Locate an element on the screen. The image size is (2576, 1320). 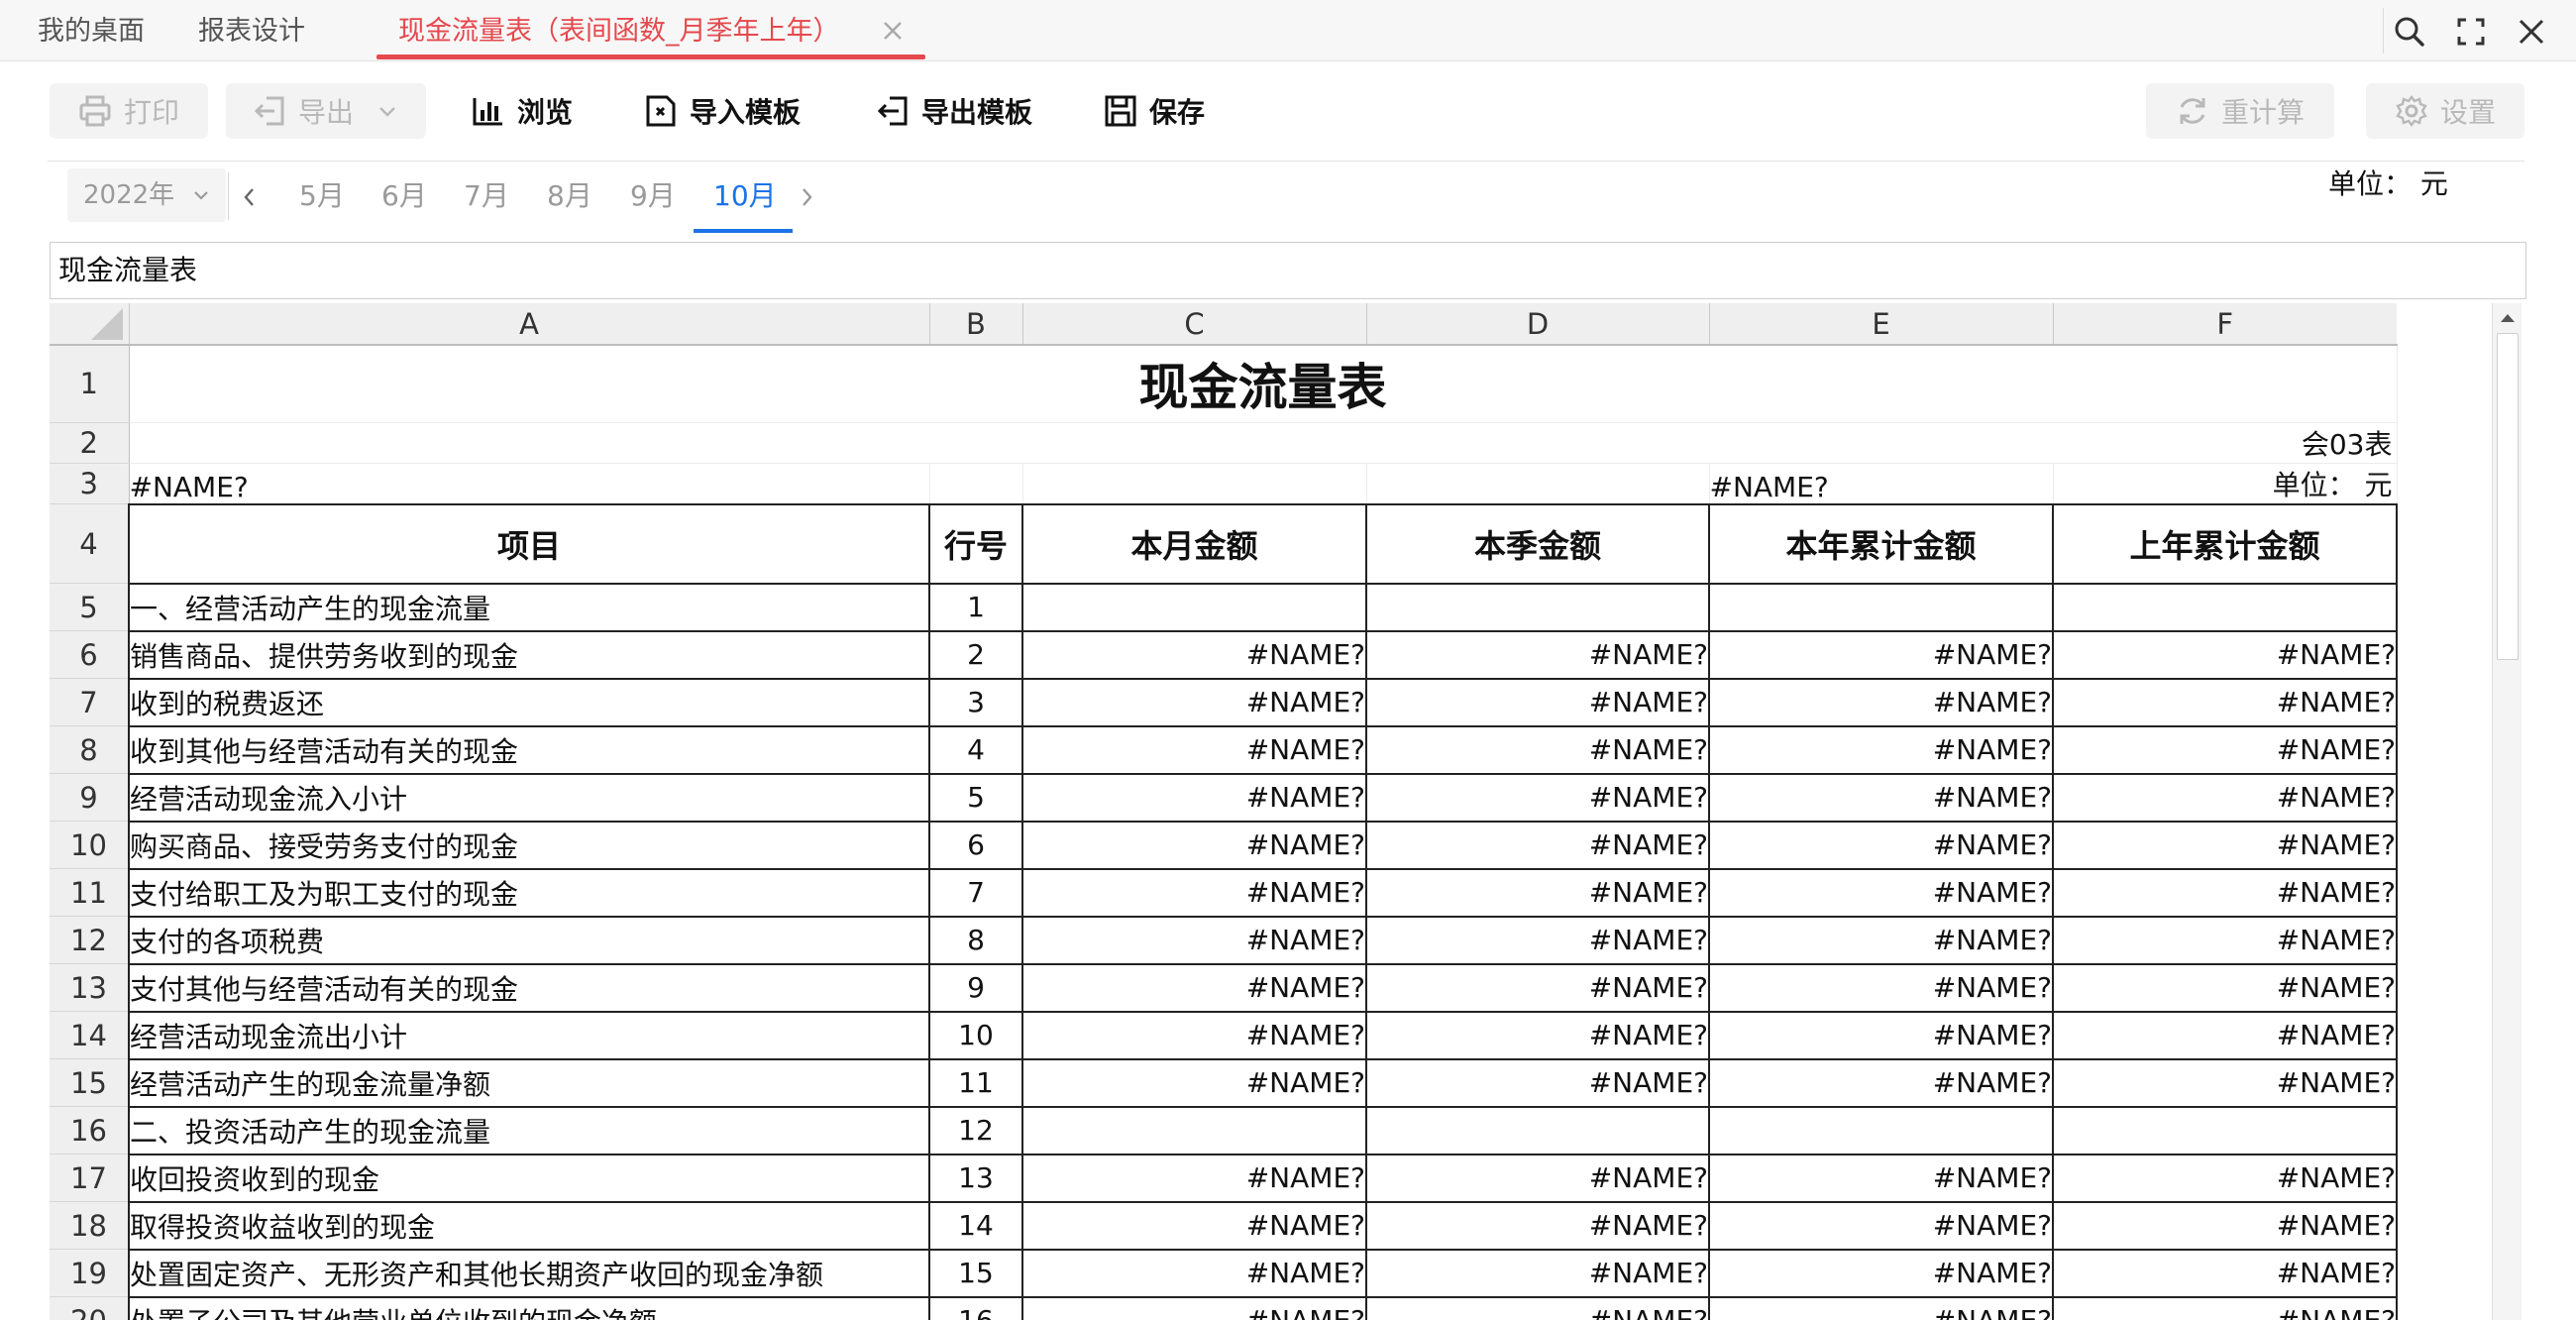
month-july: 7月 is located at coordinates (486, 196).